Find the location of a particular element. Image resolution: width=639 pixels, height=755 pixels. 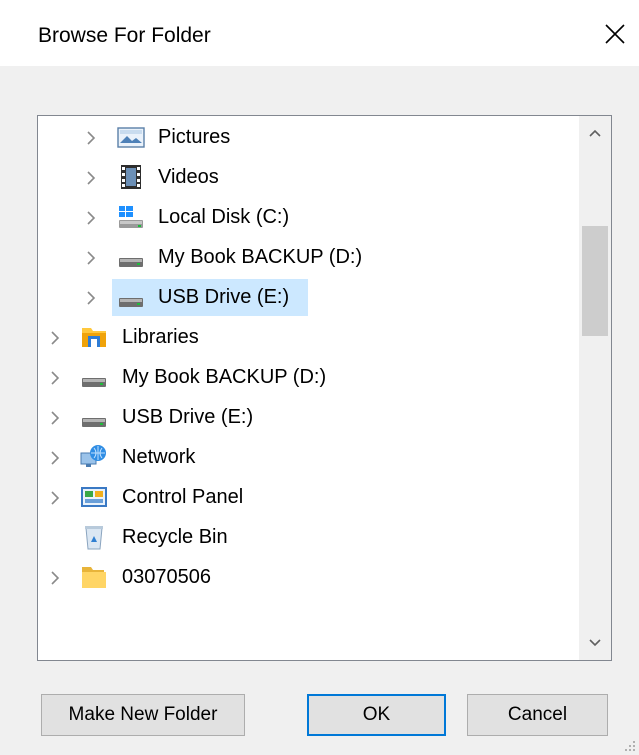

close-button is located at coordinates (615, 34).